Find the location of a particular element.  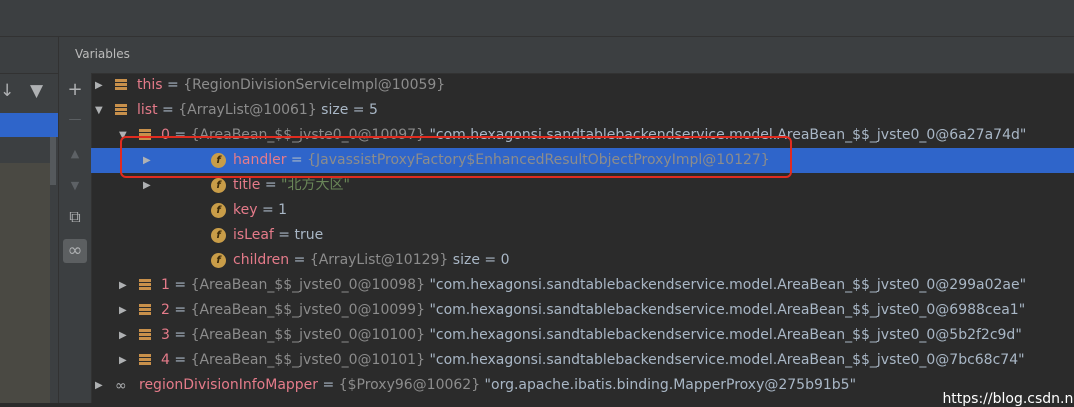

tree-row: f children = {ArrayList@10129} size = 0 is located at coordinates (582, 260).